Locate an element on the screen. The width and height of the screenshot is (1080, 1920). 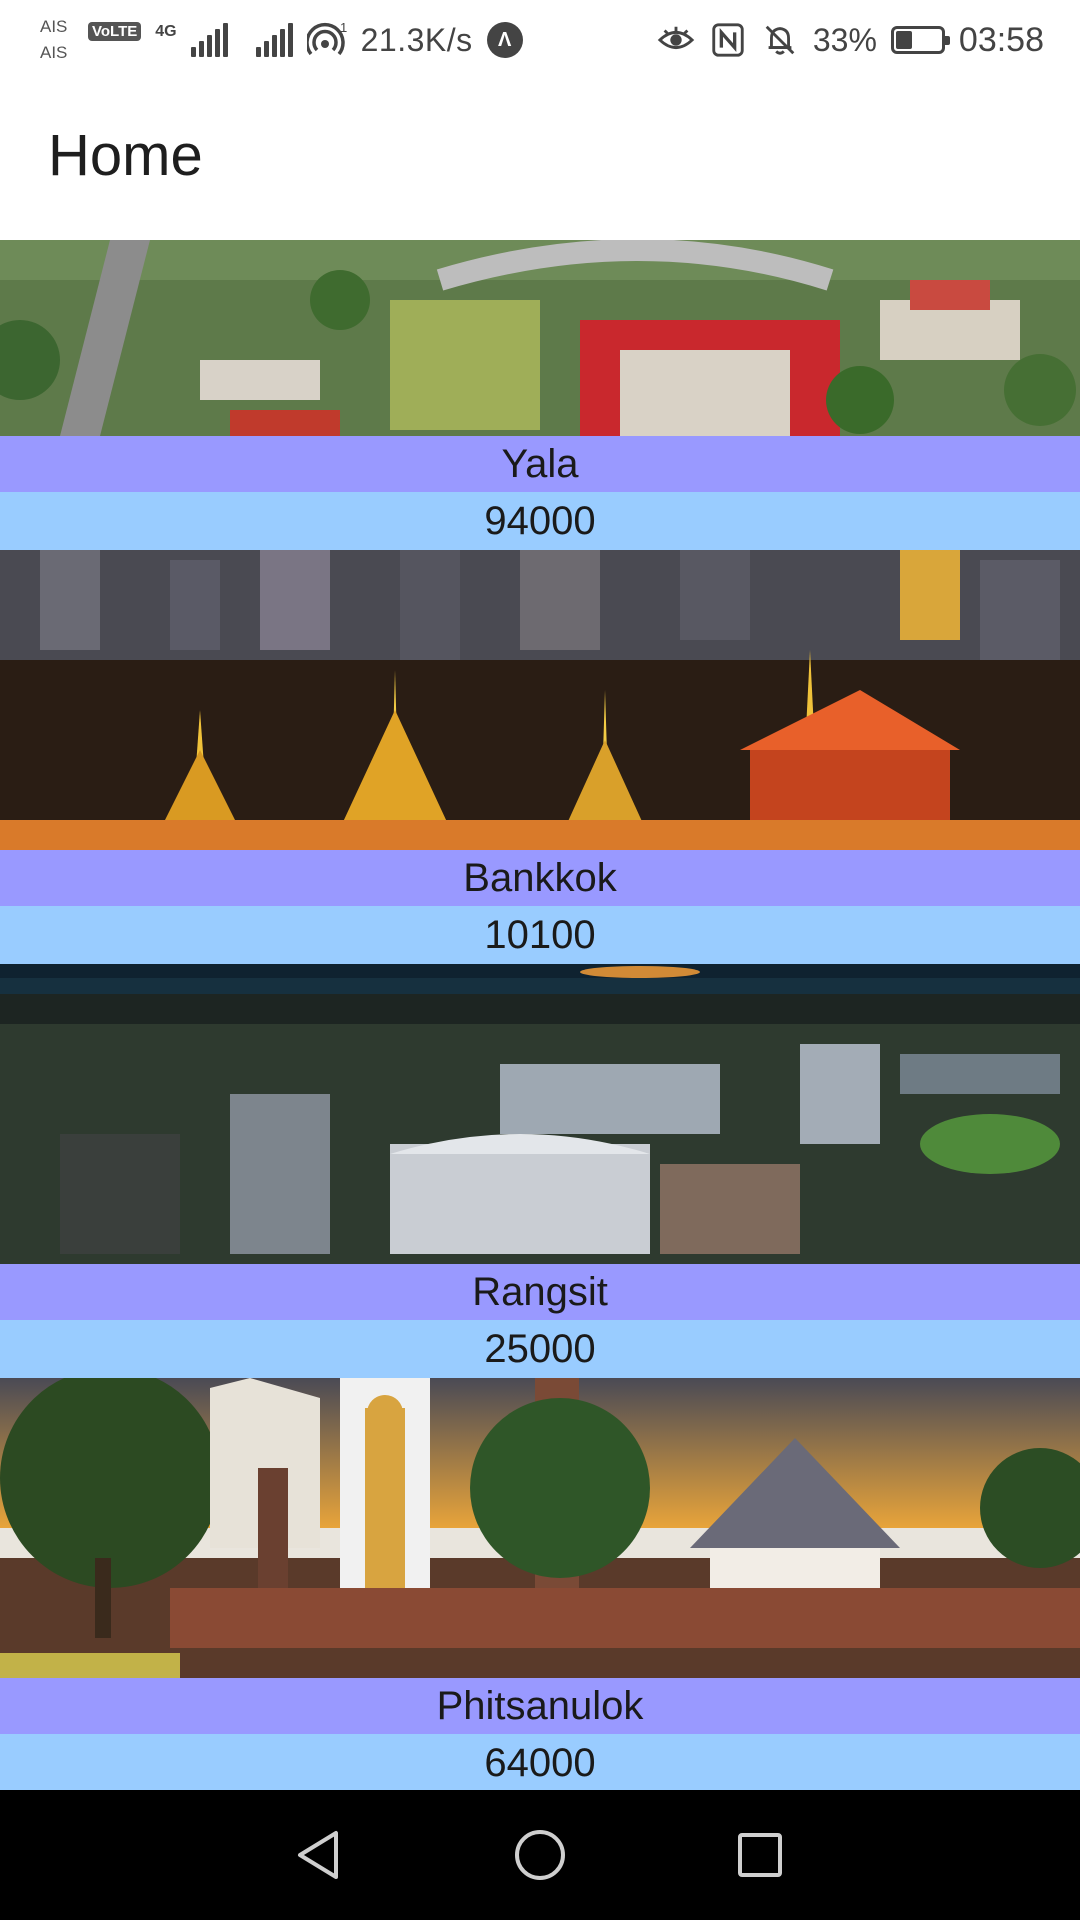
home-button is located at coordinates (540, 1855).